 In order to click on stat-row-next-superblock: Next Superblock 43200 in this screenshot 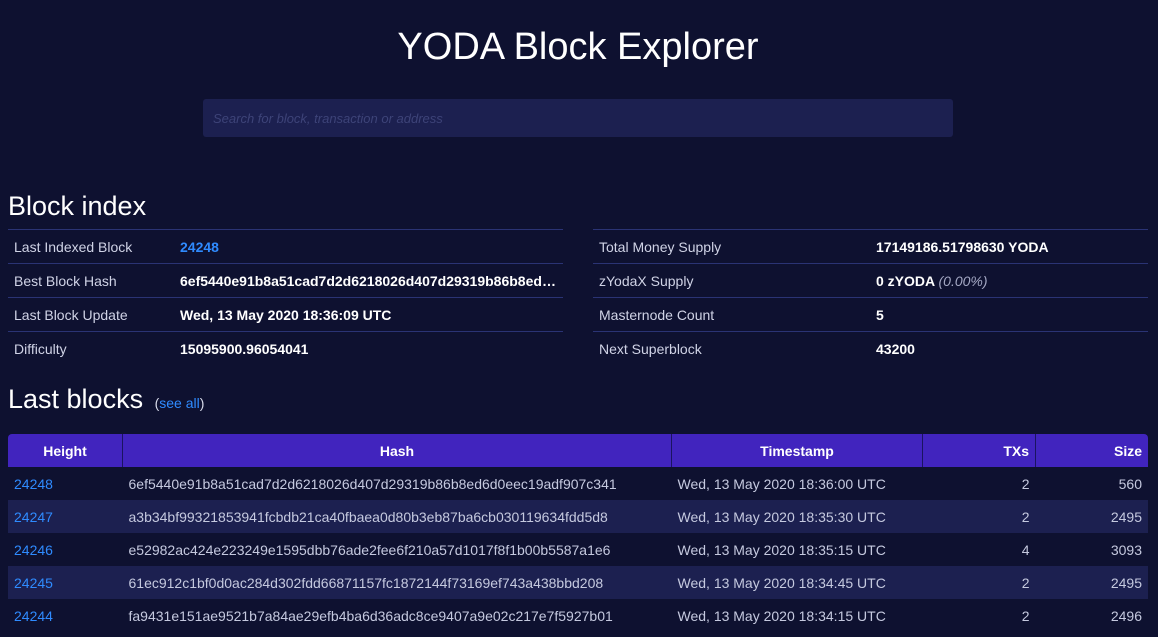, I will do `click(870, 348)`.